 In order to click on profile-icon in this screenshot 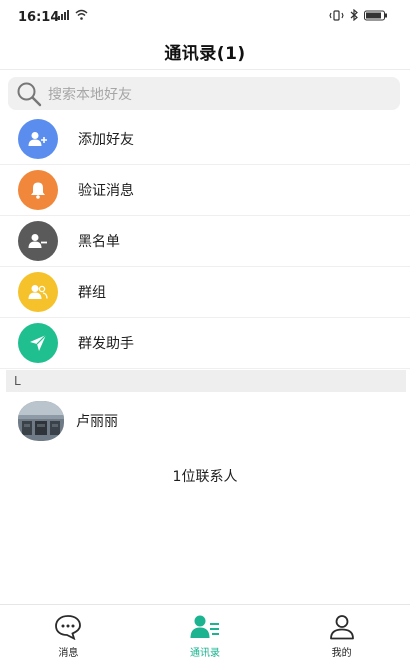, I will do `click(342, 627)`.